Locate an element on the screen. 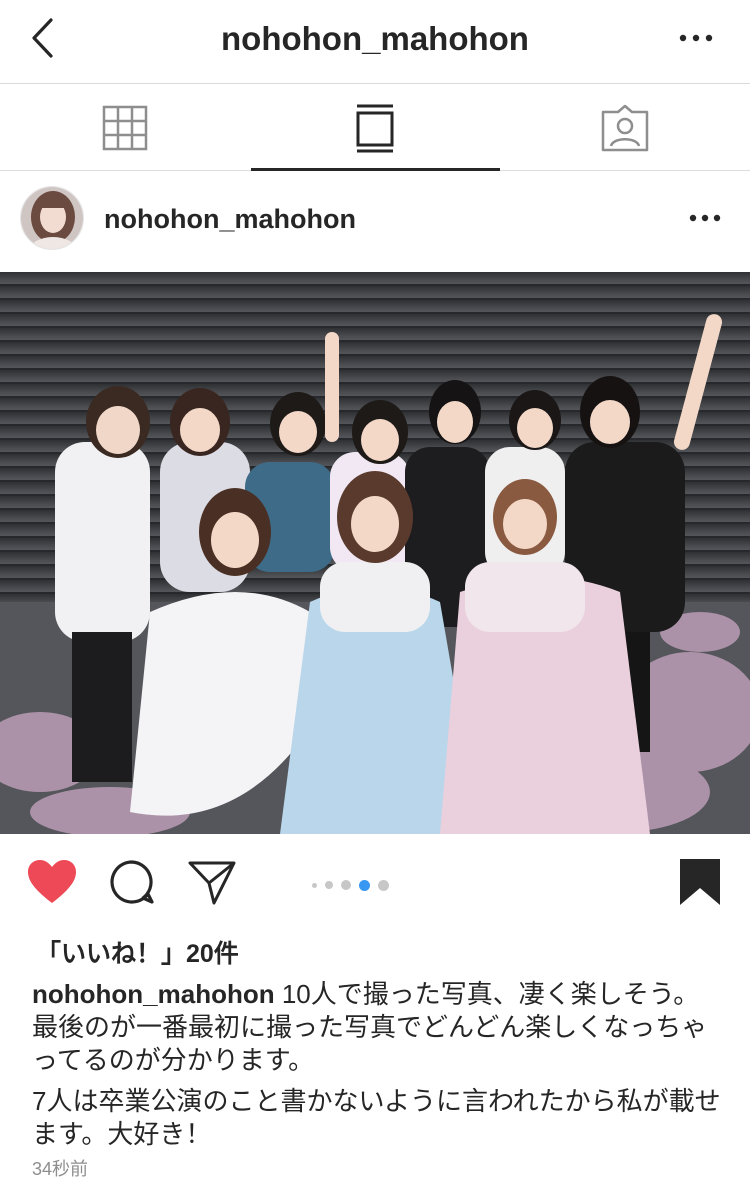 Image resolution: width=750 pixels, height=1198 pixels. top-bar: nohohon_mahohon is located at coordinates (375, 42).